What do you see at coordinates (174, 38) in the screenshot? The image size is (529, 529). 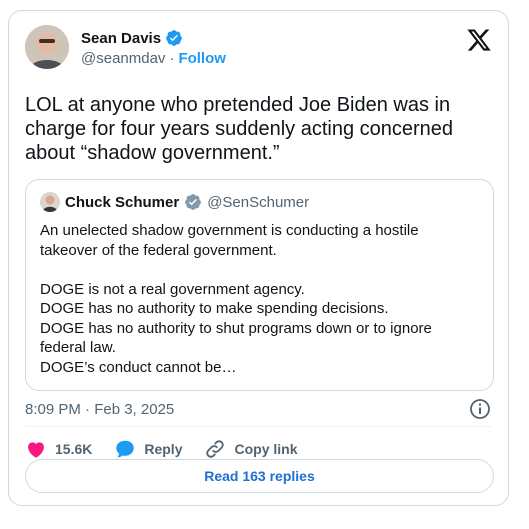 I see `verified-badge-icon` at bounding box center [174, 38].